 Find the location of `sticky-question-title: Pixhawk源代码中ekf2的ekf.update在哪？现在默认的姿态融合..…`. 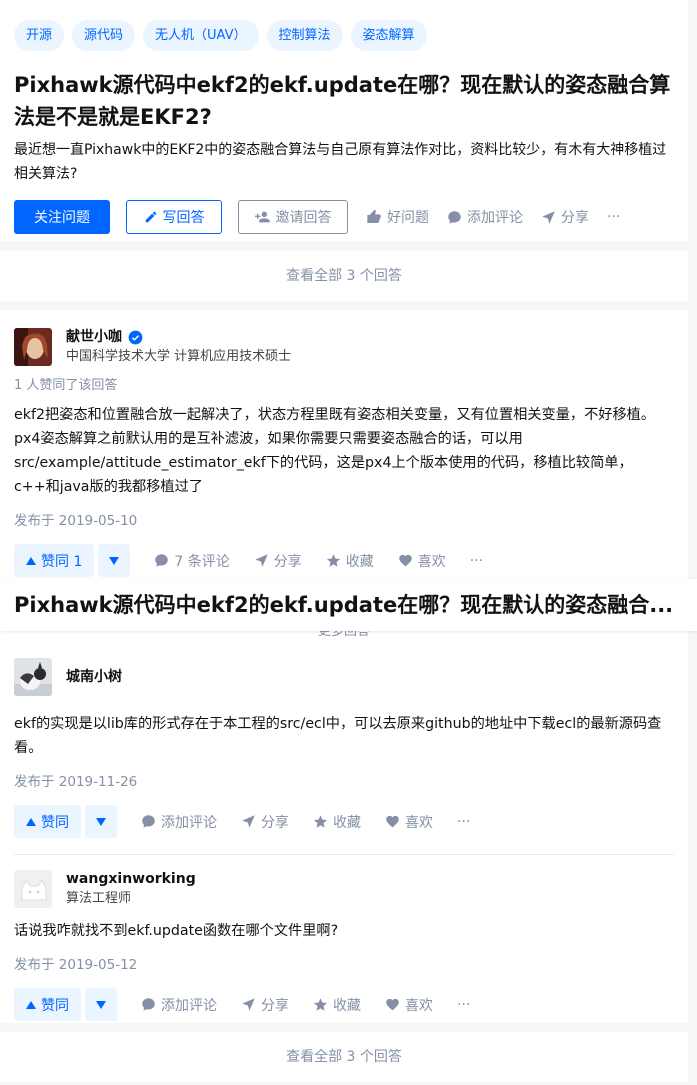

sticky-question-title: Pixhawk源代码中ekf2的ekf.update在哪？现在默认的姿态融合..… is located at coordinates (348, 605).